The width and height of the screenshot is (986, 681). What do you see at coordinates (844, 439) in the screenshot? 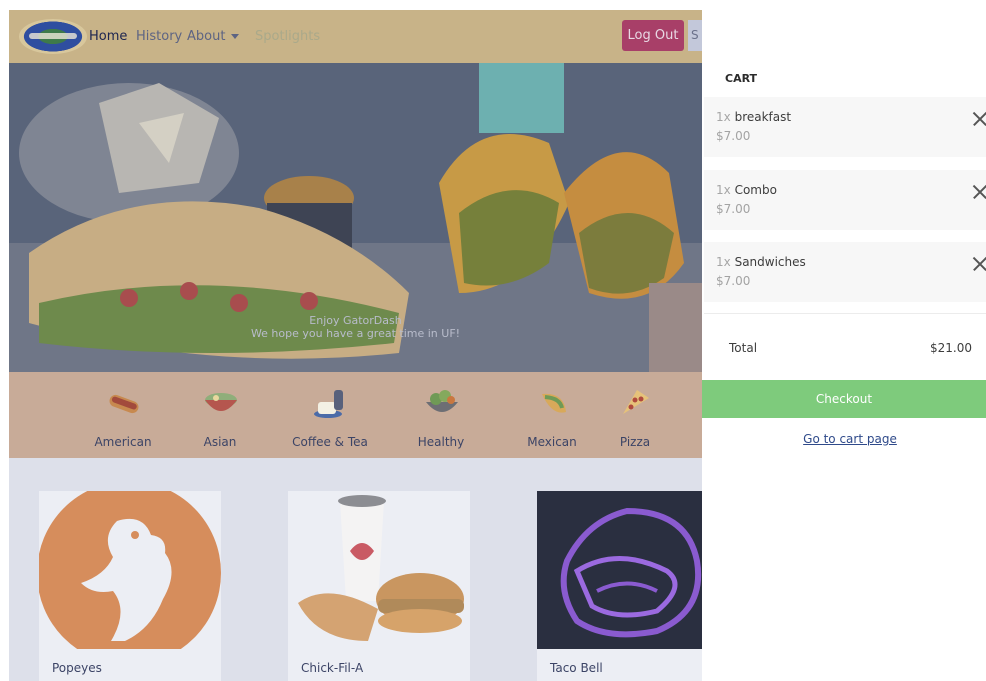
I see `go-to-cart-page-link: Go to cart page` at bounding box center [844, 439].